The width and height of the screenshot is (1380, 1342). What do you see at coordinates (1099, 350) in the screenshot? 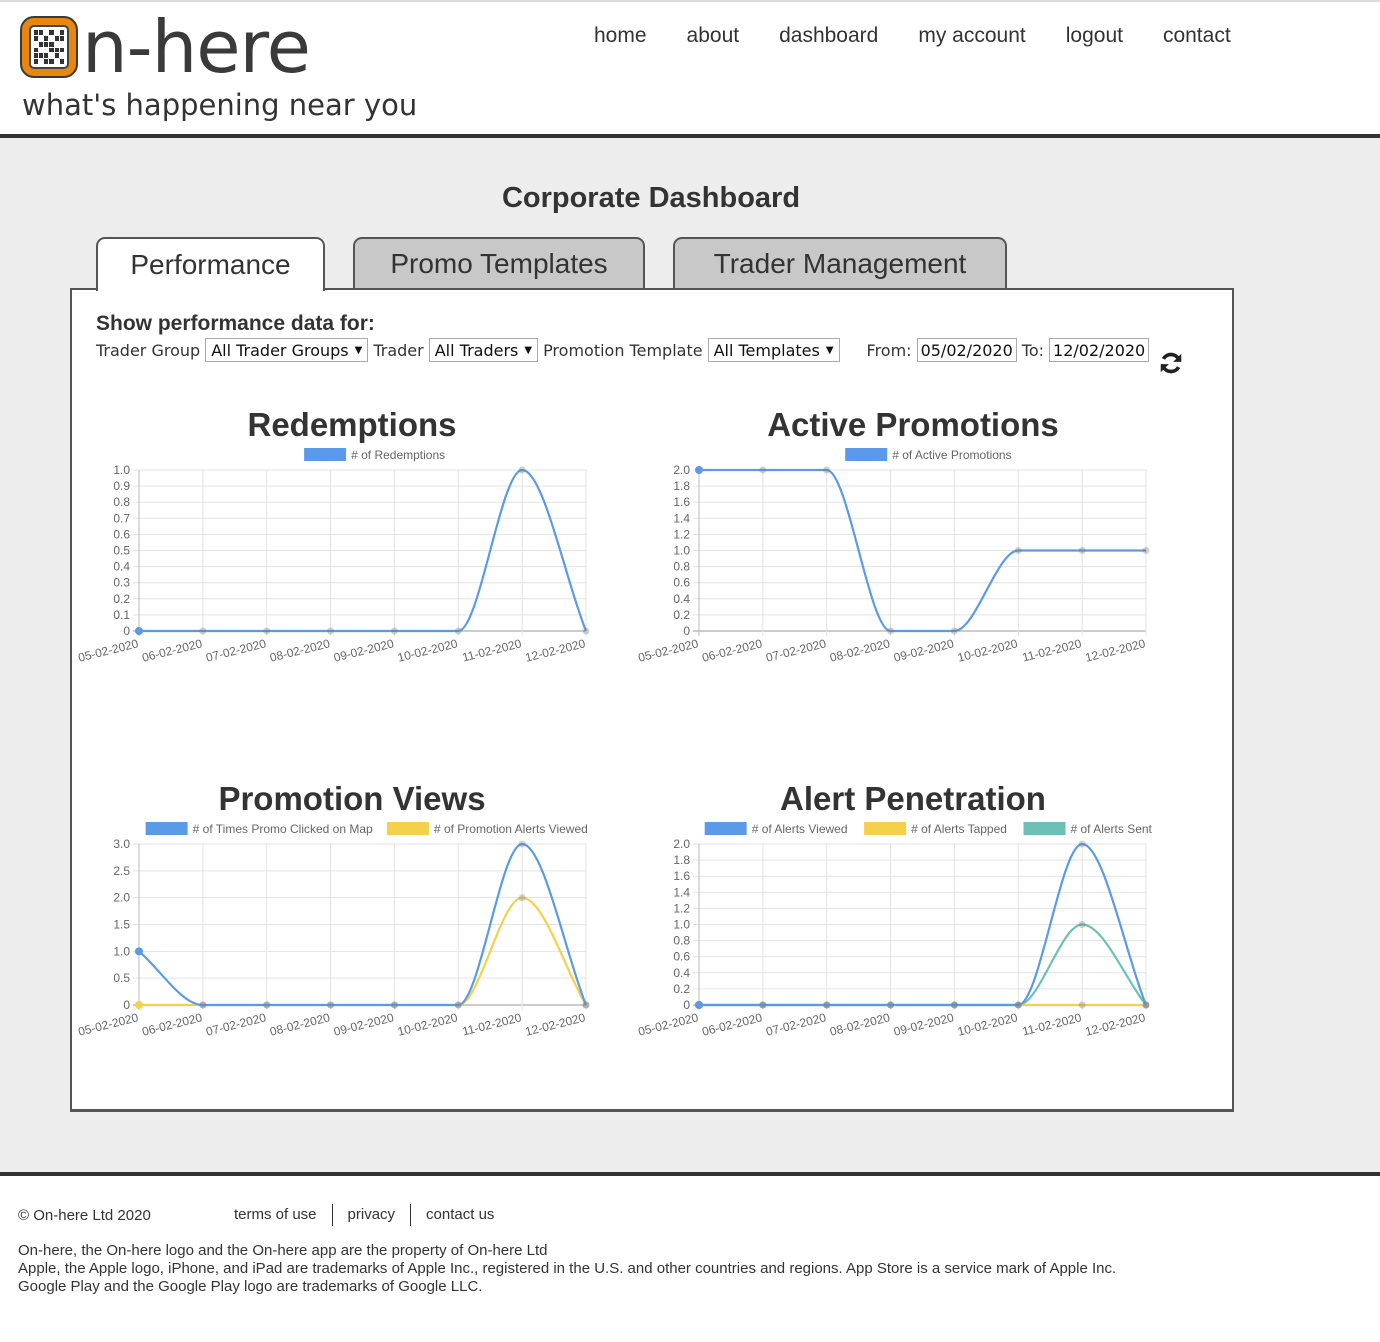
I see `to-date-input: 12/02/2020` at bounding box center [1099, 350].